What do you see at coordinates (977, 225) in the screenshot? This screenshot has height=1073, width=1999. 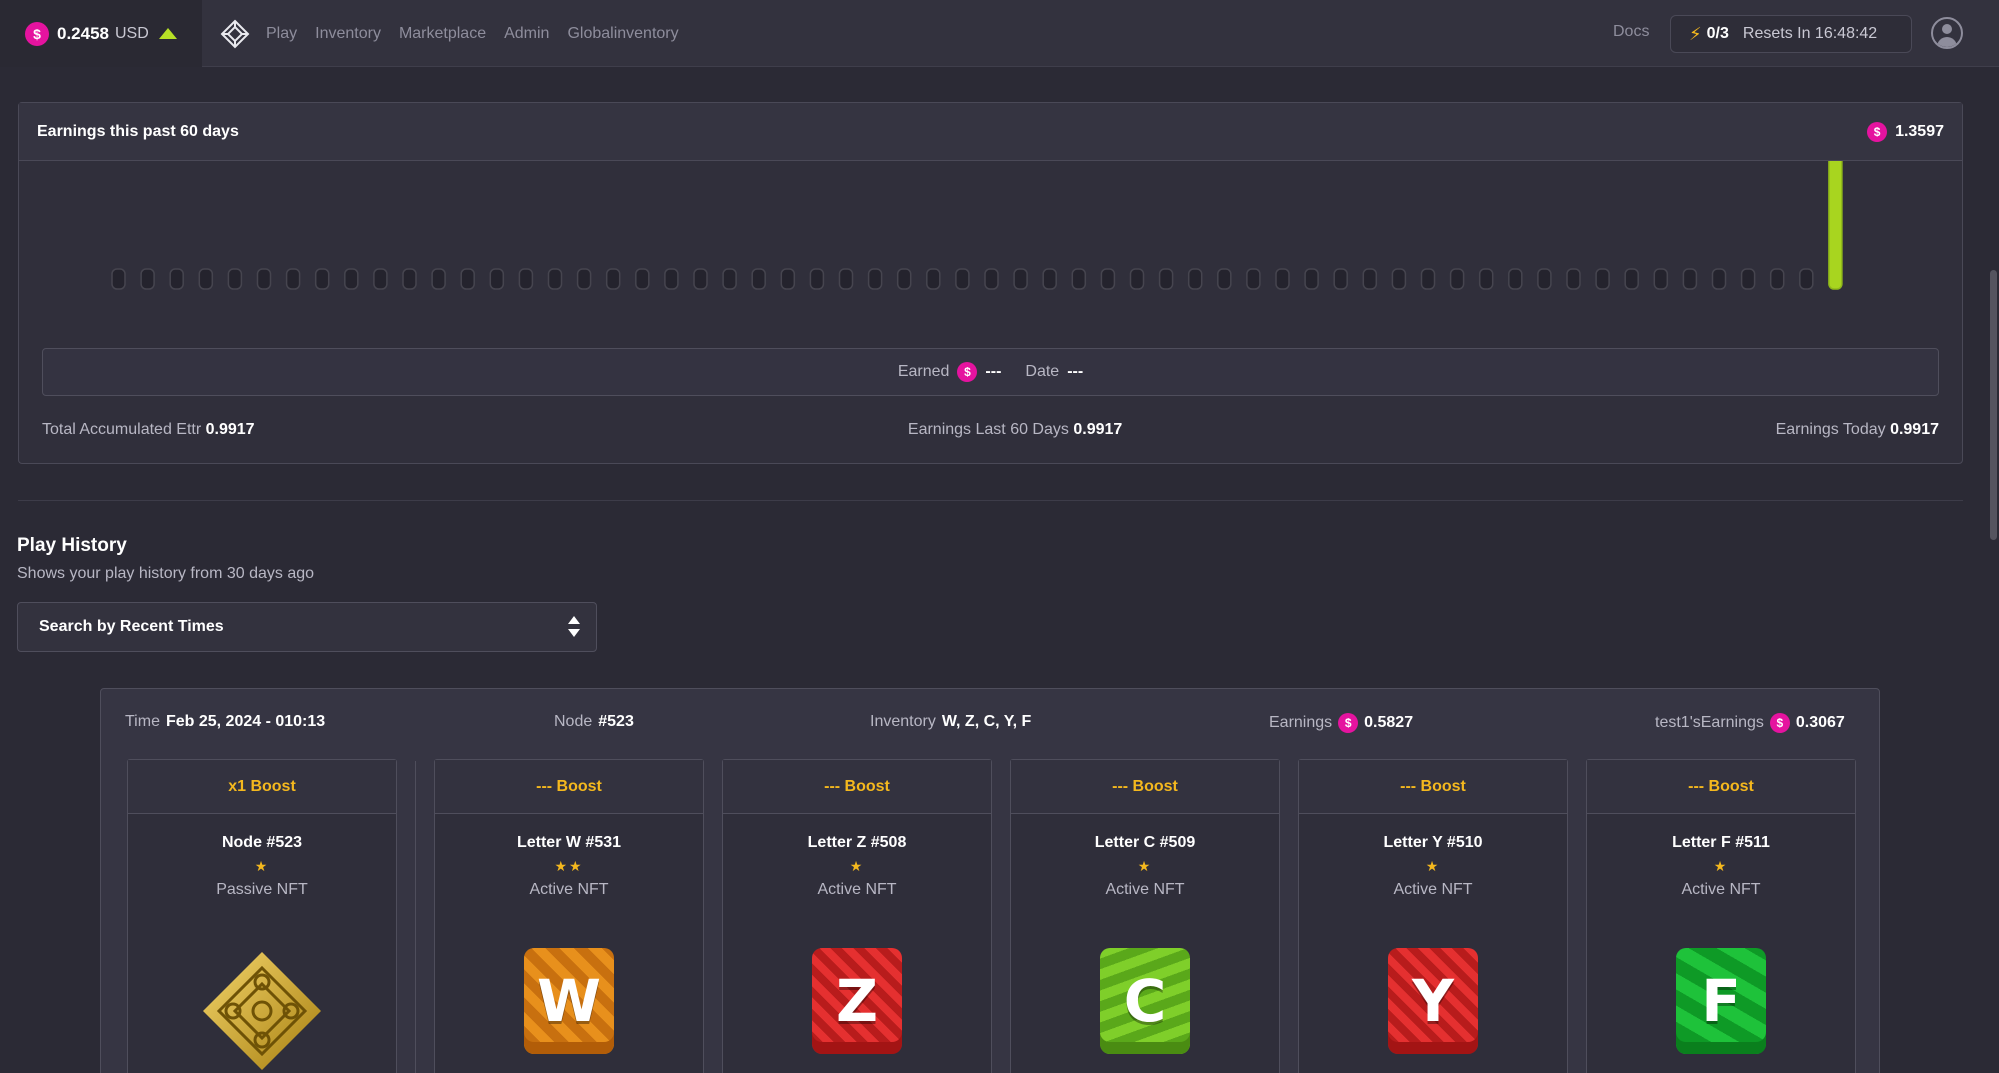 I see `earnings-chart-svg` at bounding box center [977, 225].